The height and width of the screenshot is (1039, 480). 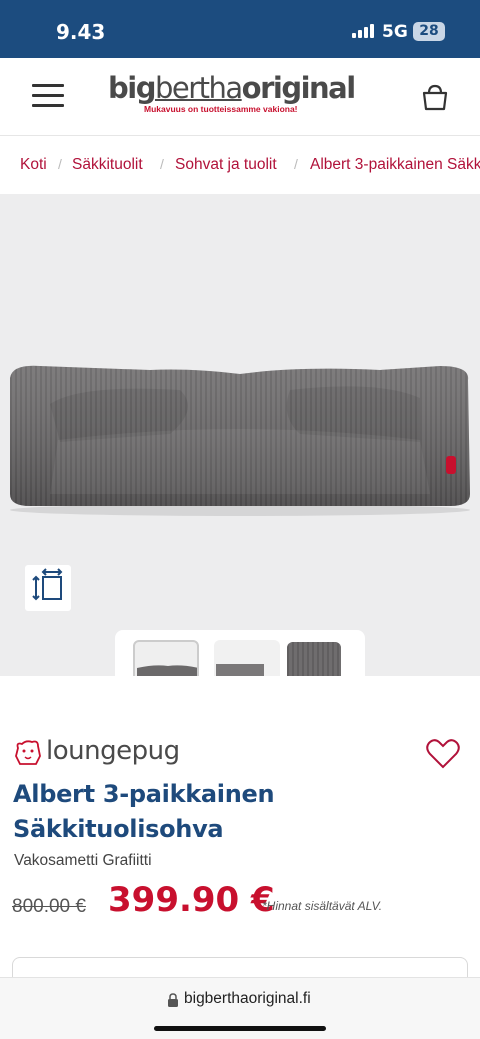 I want to click on brand-logo: loungepug, so click(x=112, y=753).